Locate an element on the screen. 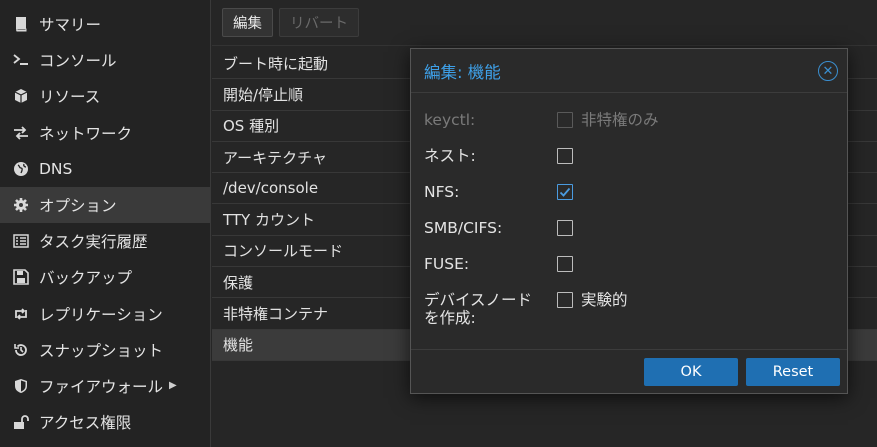  nesting-field: ネスト: is located at coordinates (498, 156).